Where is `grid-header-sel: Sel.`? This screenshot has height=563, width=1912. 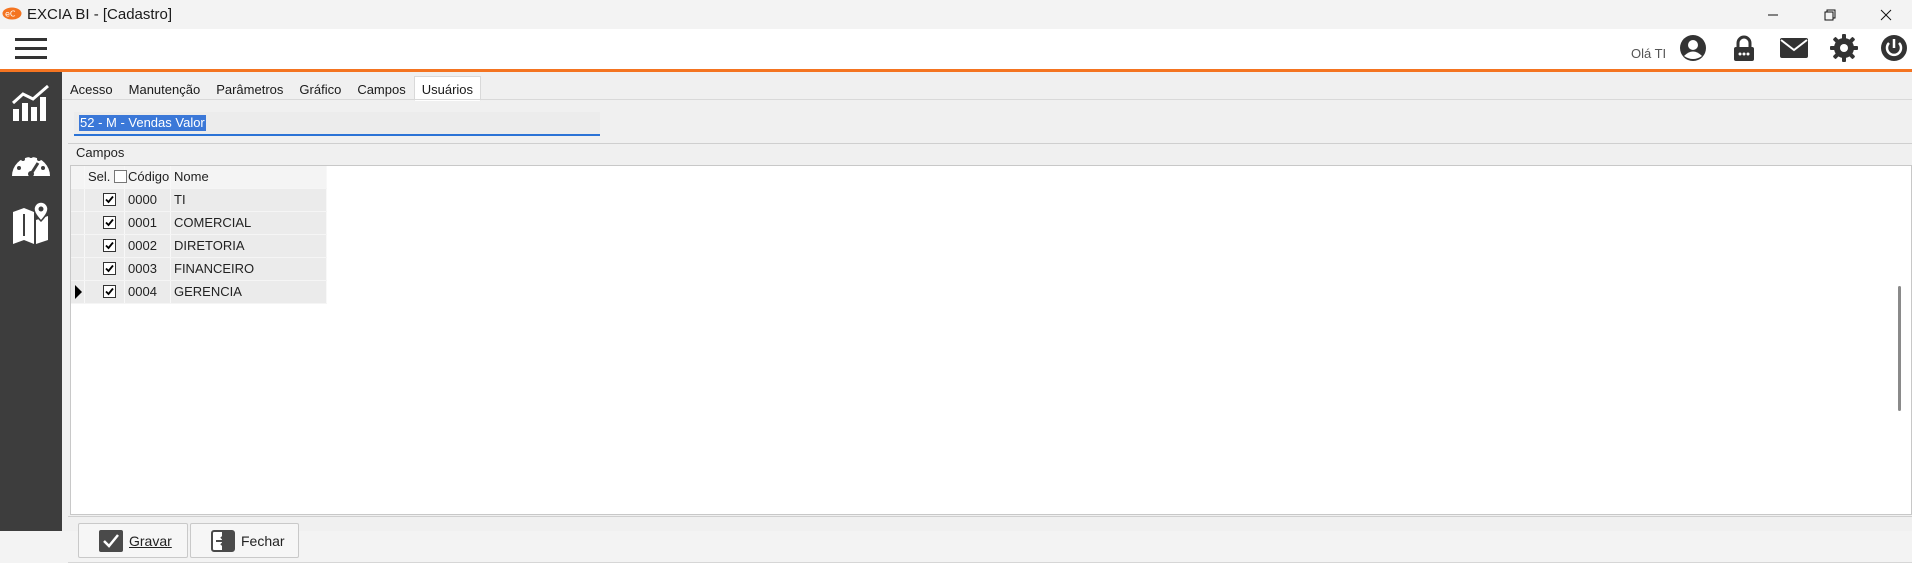 grid-header-sel: Sel. is located at coordinates (106, 177).